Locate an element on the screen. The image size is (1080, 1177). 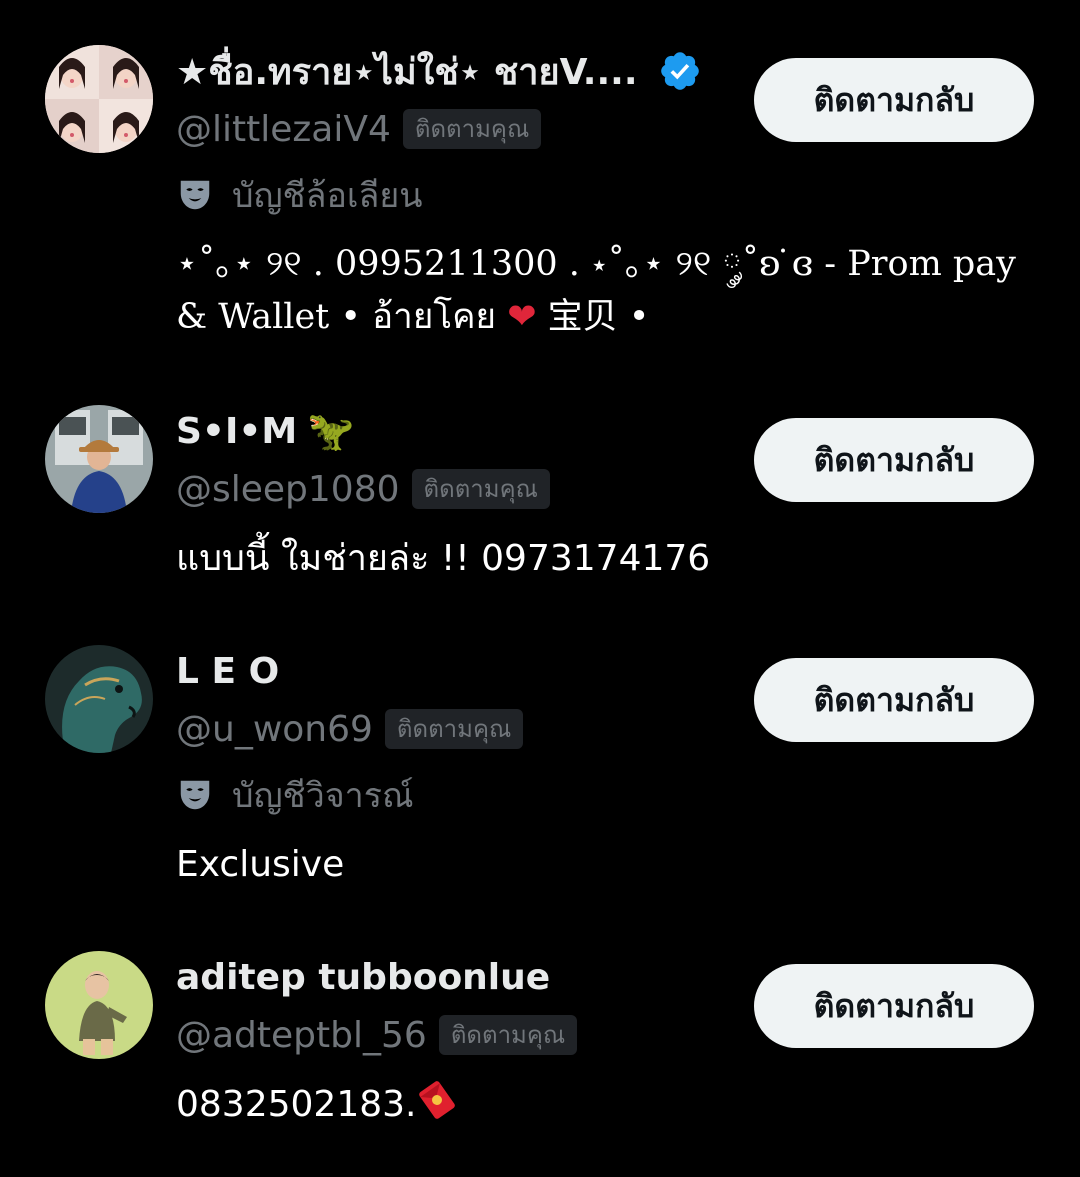
name-row: aditep tubboonlue is located at coordinates (456, 977).